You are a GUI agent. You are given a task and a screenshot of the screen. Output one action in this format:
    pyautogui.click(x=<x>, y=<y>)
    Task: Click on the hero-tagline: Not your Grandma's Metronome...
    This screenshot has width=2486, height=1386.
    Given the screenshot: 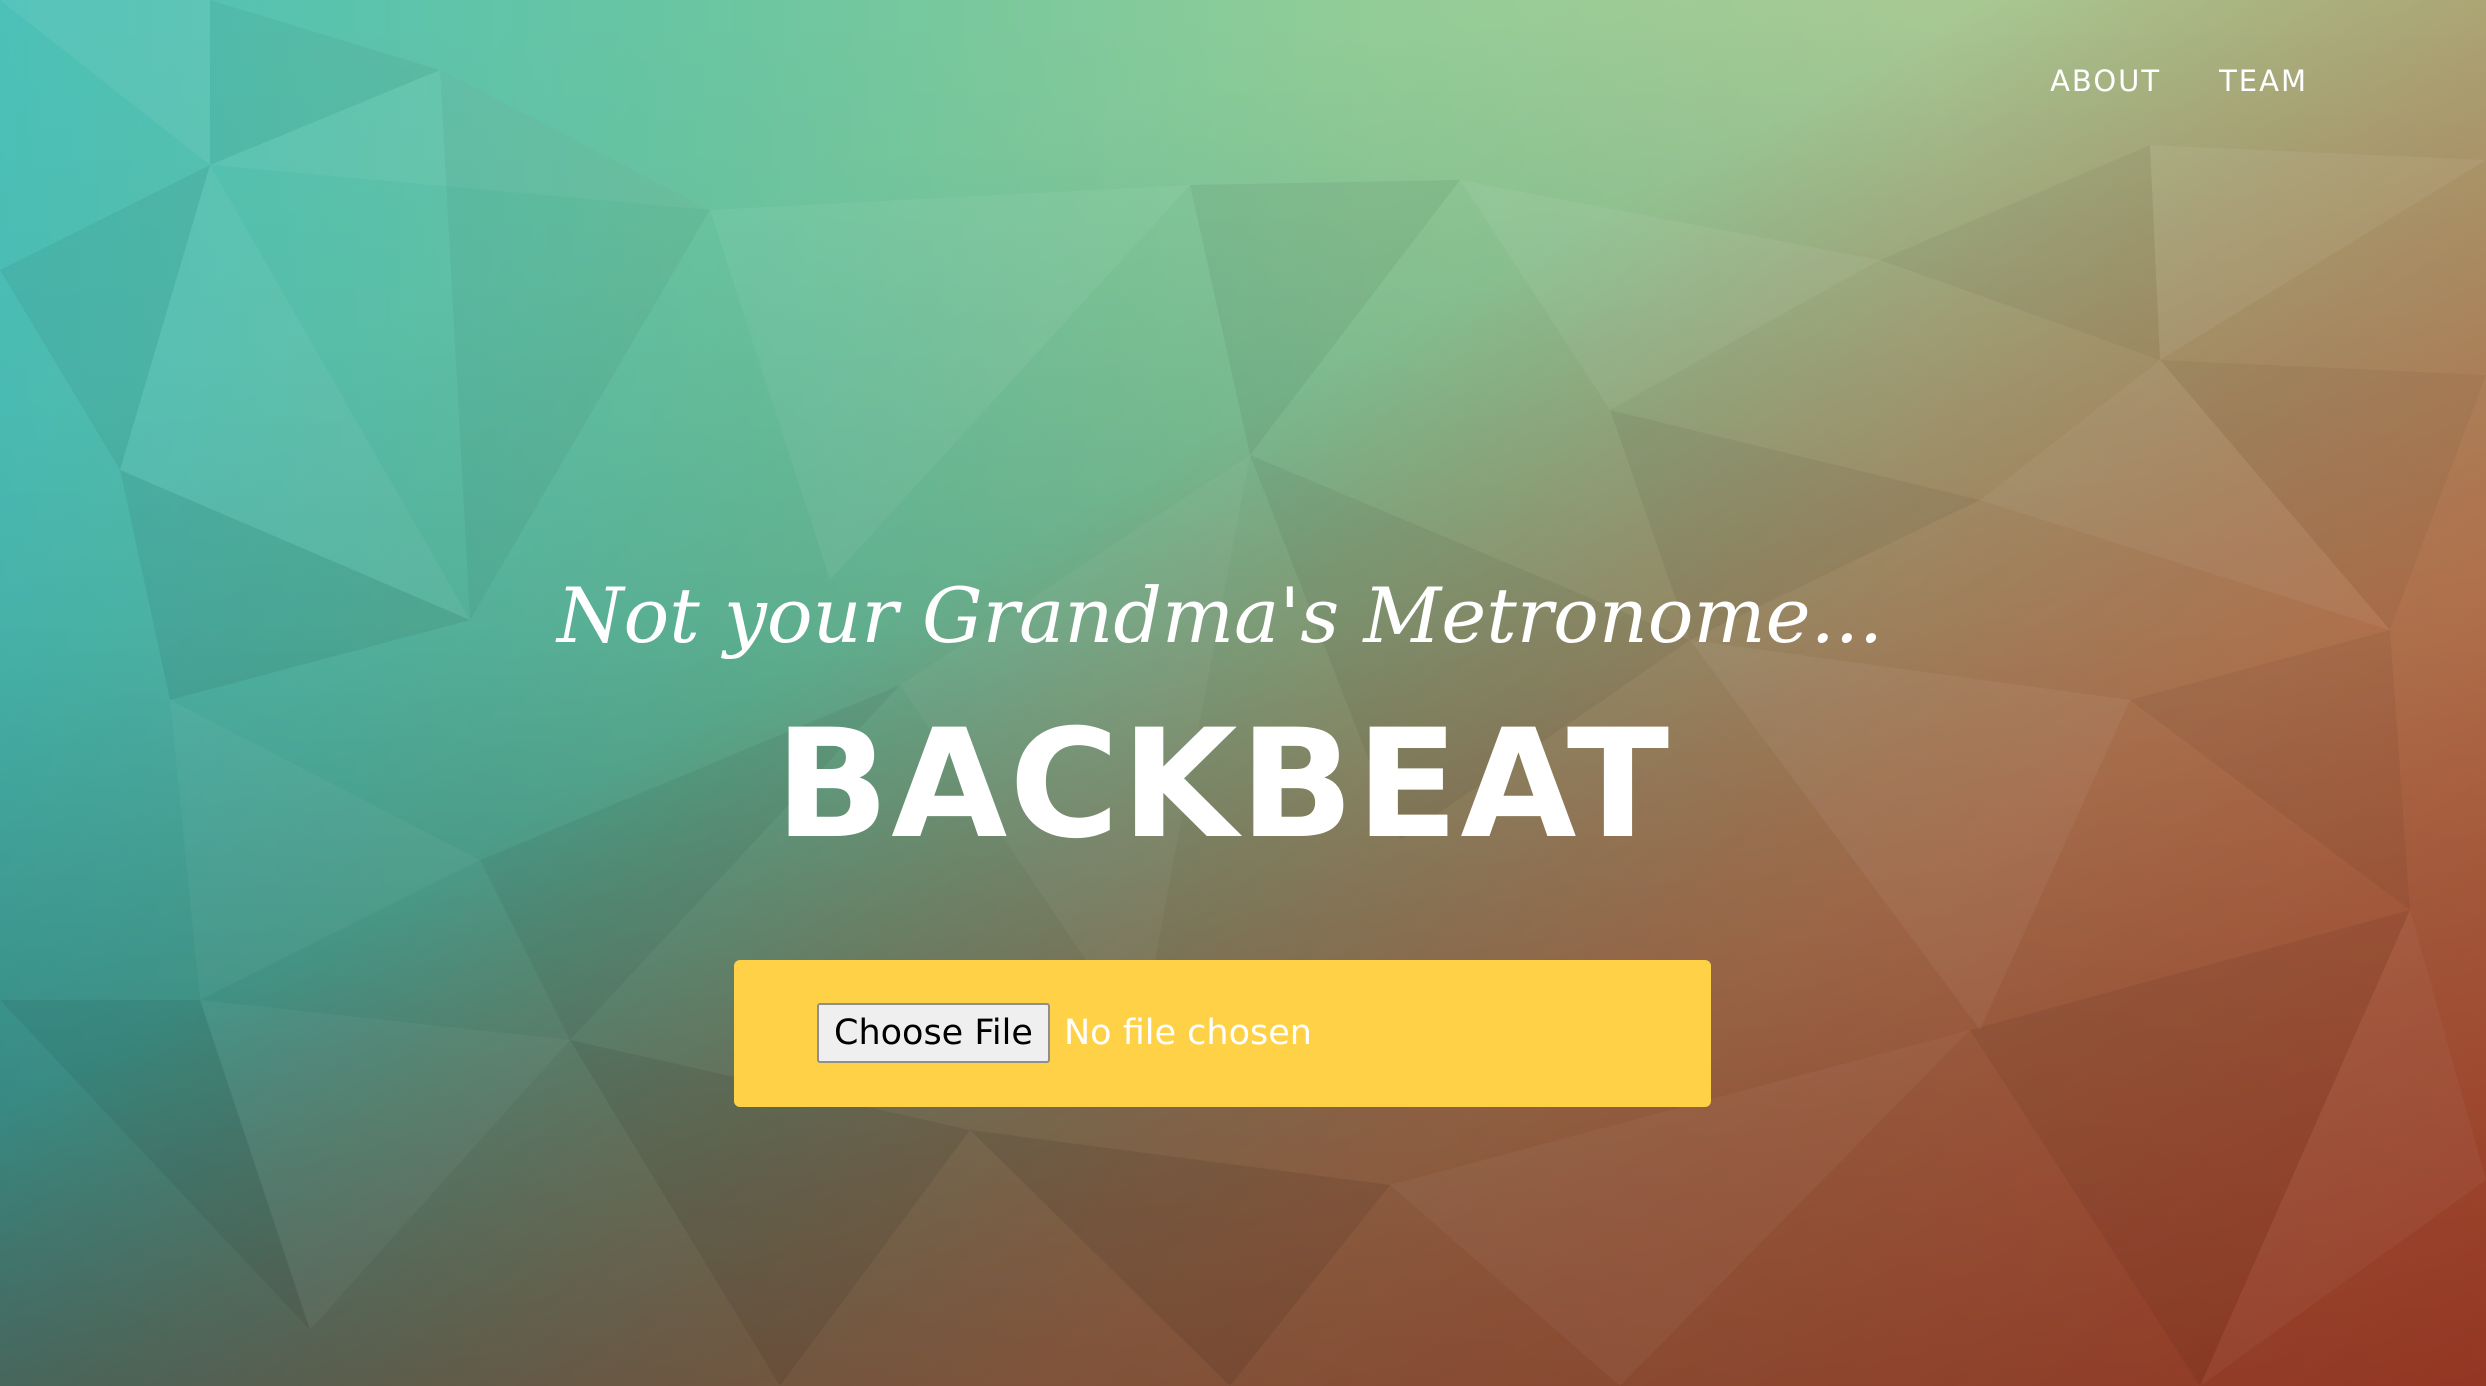 What is the action you would take?
    pyautogui.click(x=1220, y=615)
    